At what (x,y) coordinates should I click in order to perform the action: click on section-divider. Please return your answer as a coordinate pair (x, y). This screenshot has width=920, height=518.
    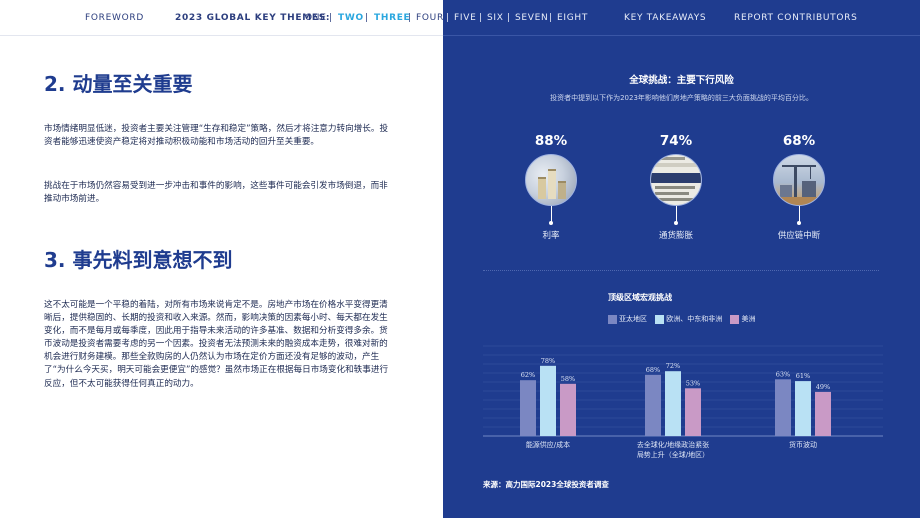
    Looking at the image, I should click on (681, 270).